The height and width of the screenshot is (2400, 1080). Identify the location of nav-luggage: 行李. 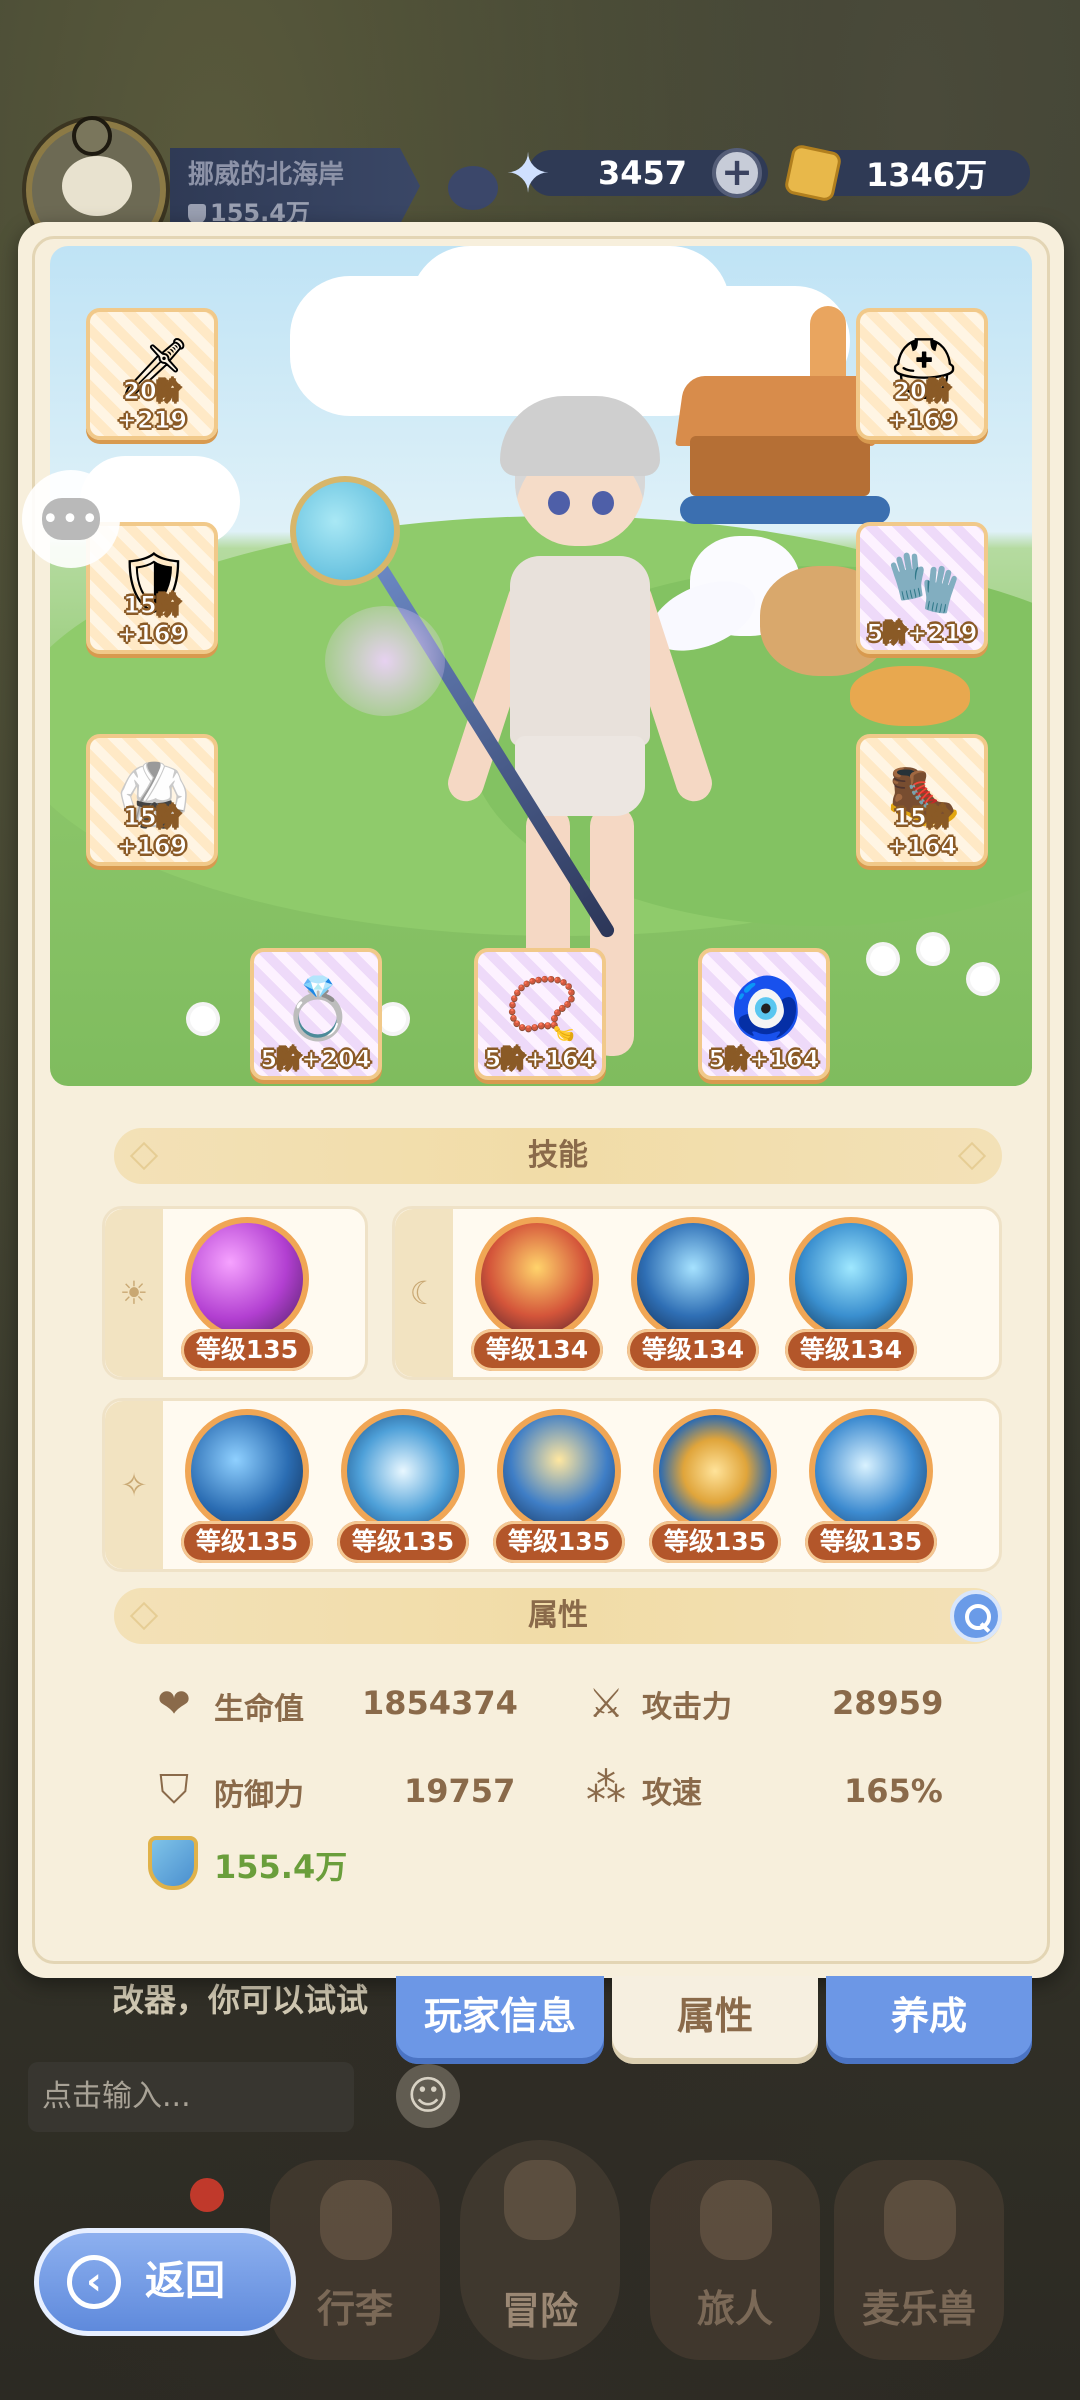
(355, 2260).